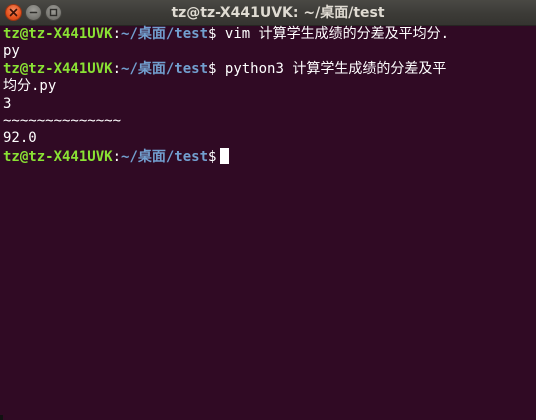  What do you see at coordinates (268, 138) in the screenshot?
I see `terminal-line: 92.0` at bounding box center [268, 138].